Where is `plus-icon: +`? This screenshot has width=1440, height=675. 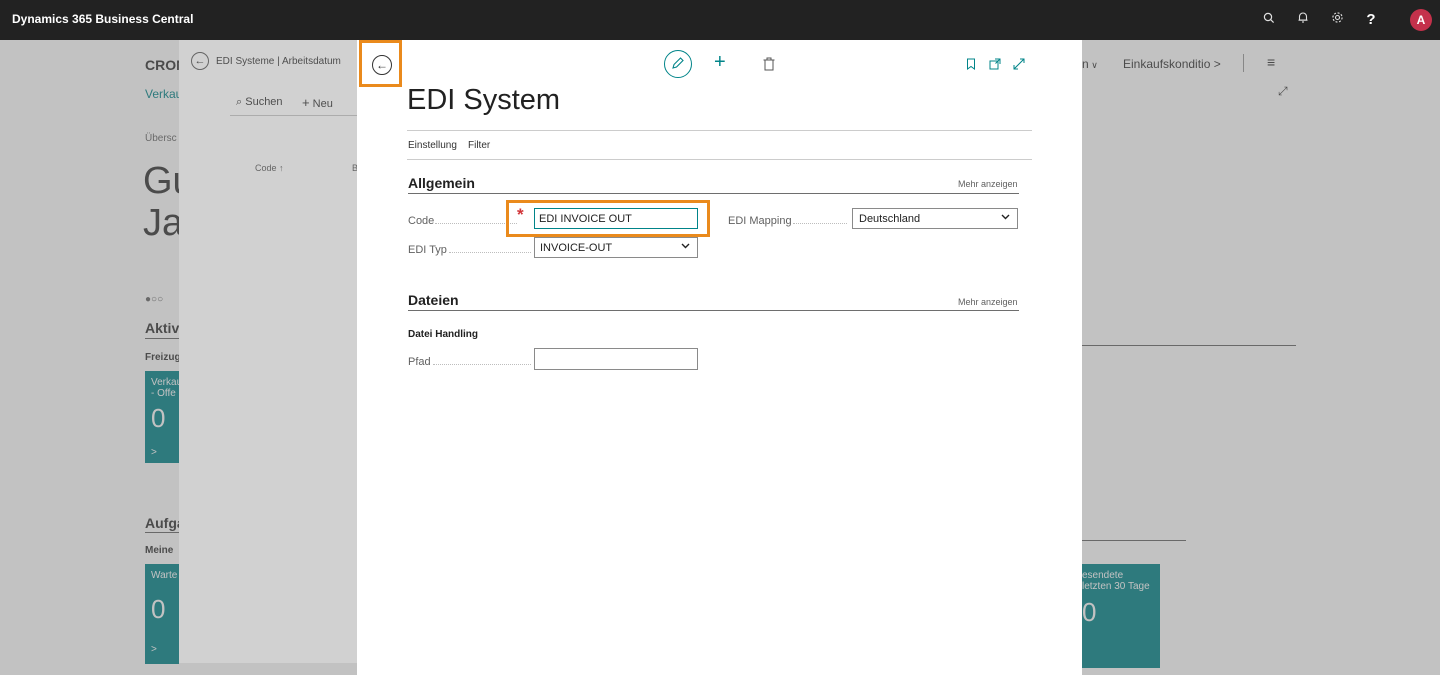 plus-icon: + is located at coordinates (720, 62).